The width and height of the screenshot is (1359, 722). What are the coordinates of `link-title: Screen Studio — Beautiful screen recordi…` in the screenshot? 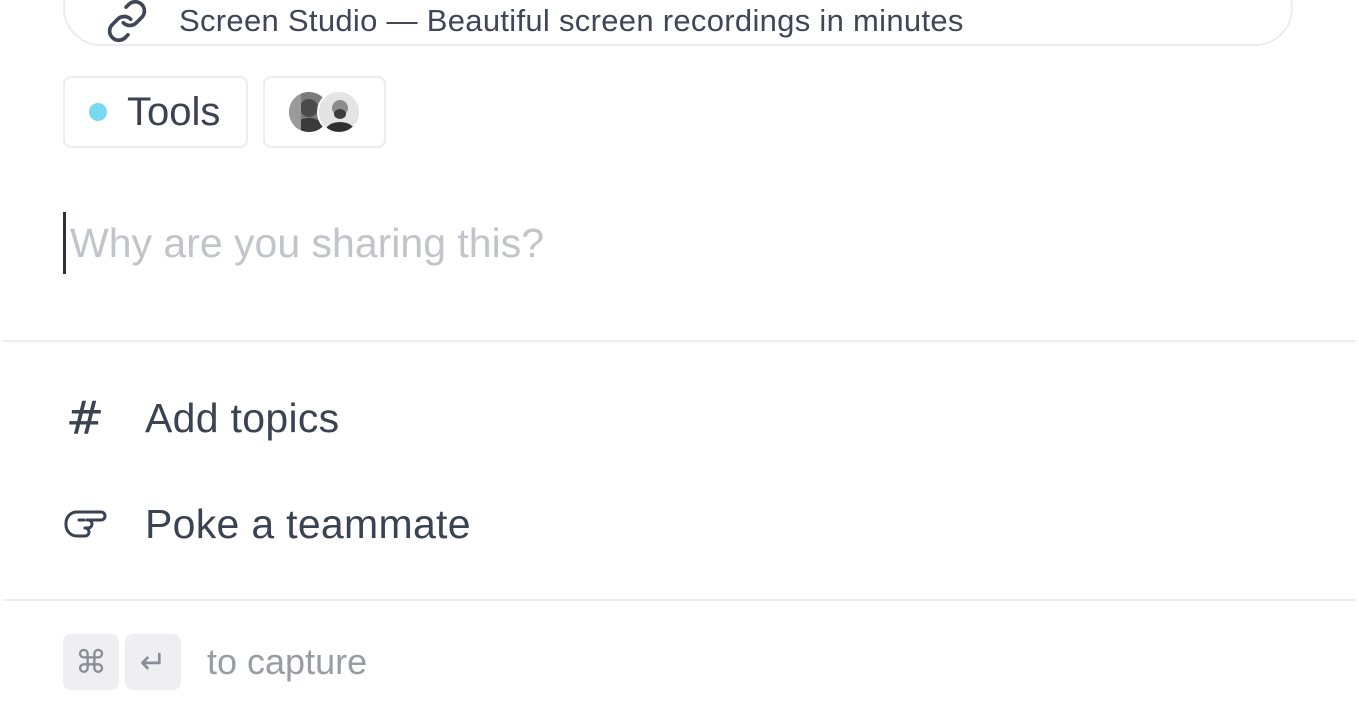 It's located at (571, 20).